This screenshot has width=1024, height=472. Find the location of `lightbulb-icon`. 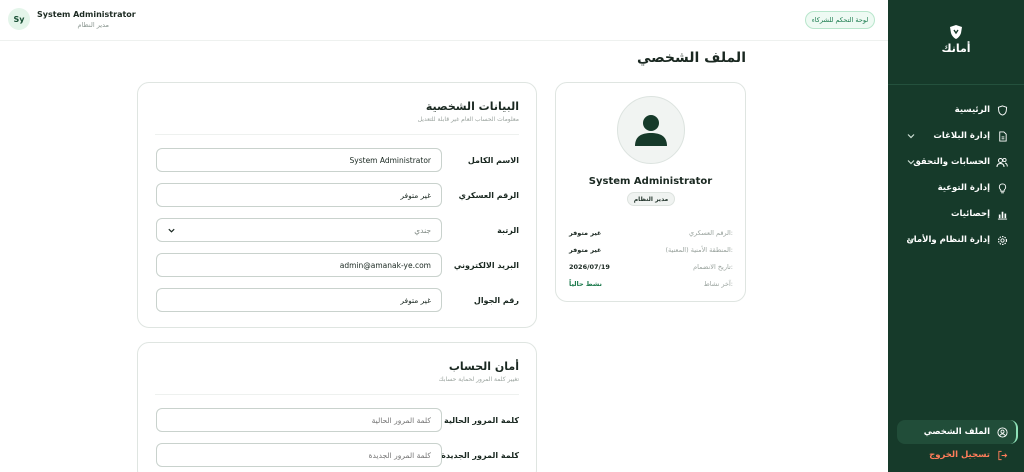

lightbulb-icon is located at coordinates (1002, 188).